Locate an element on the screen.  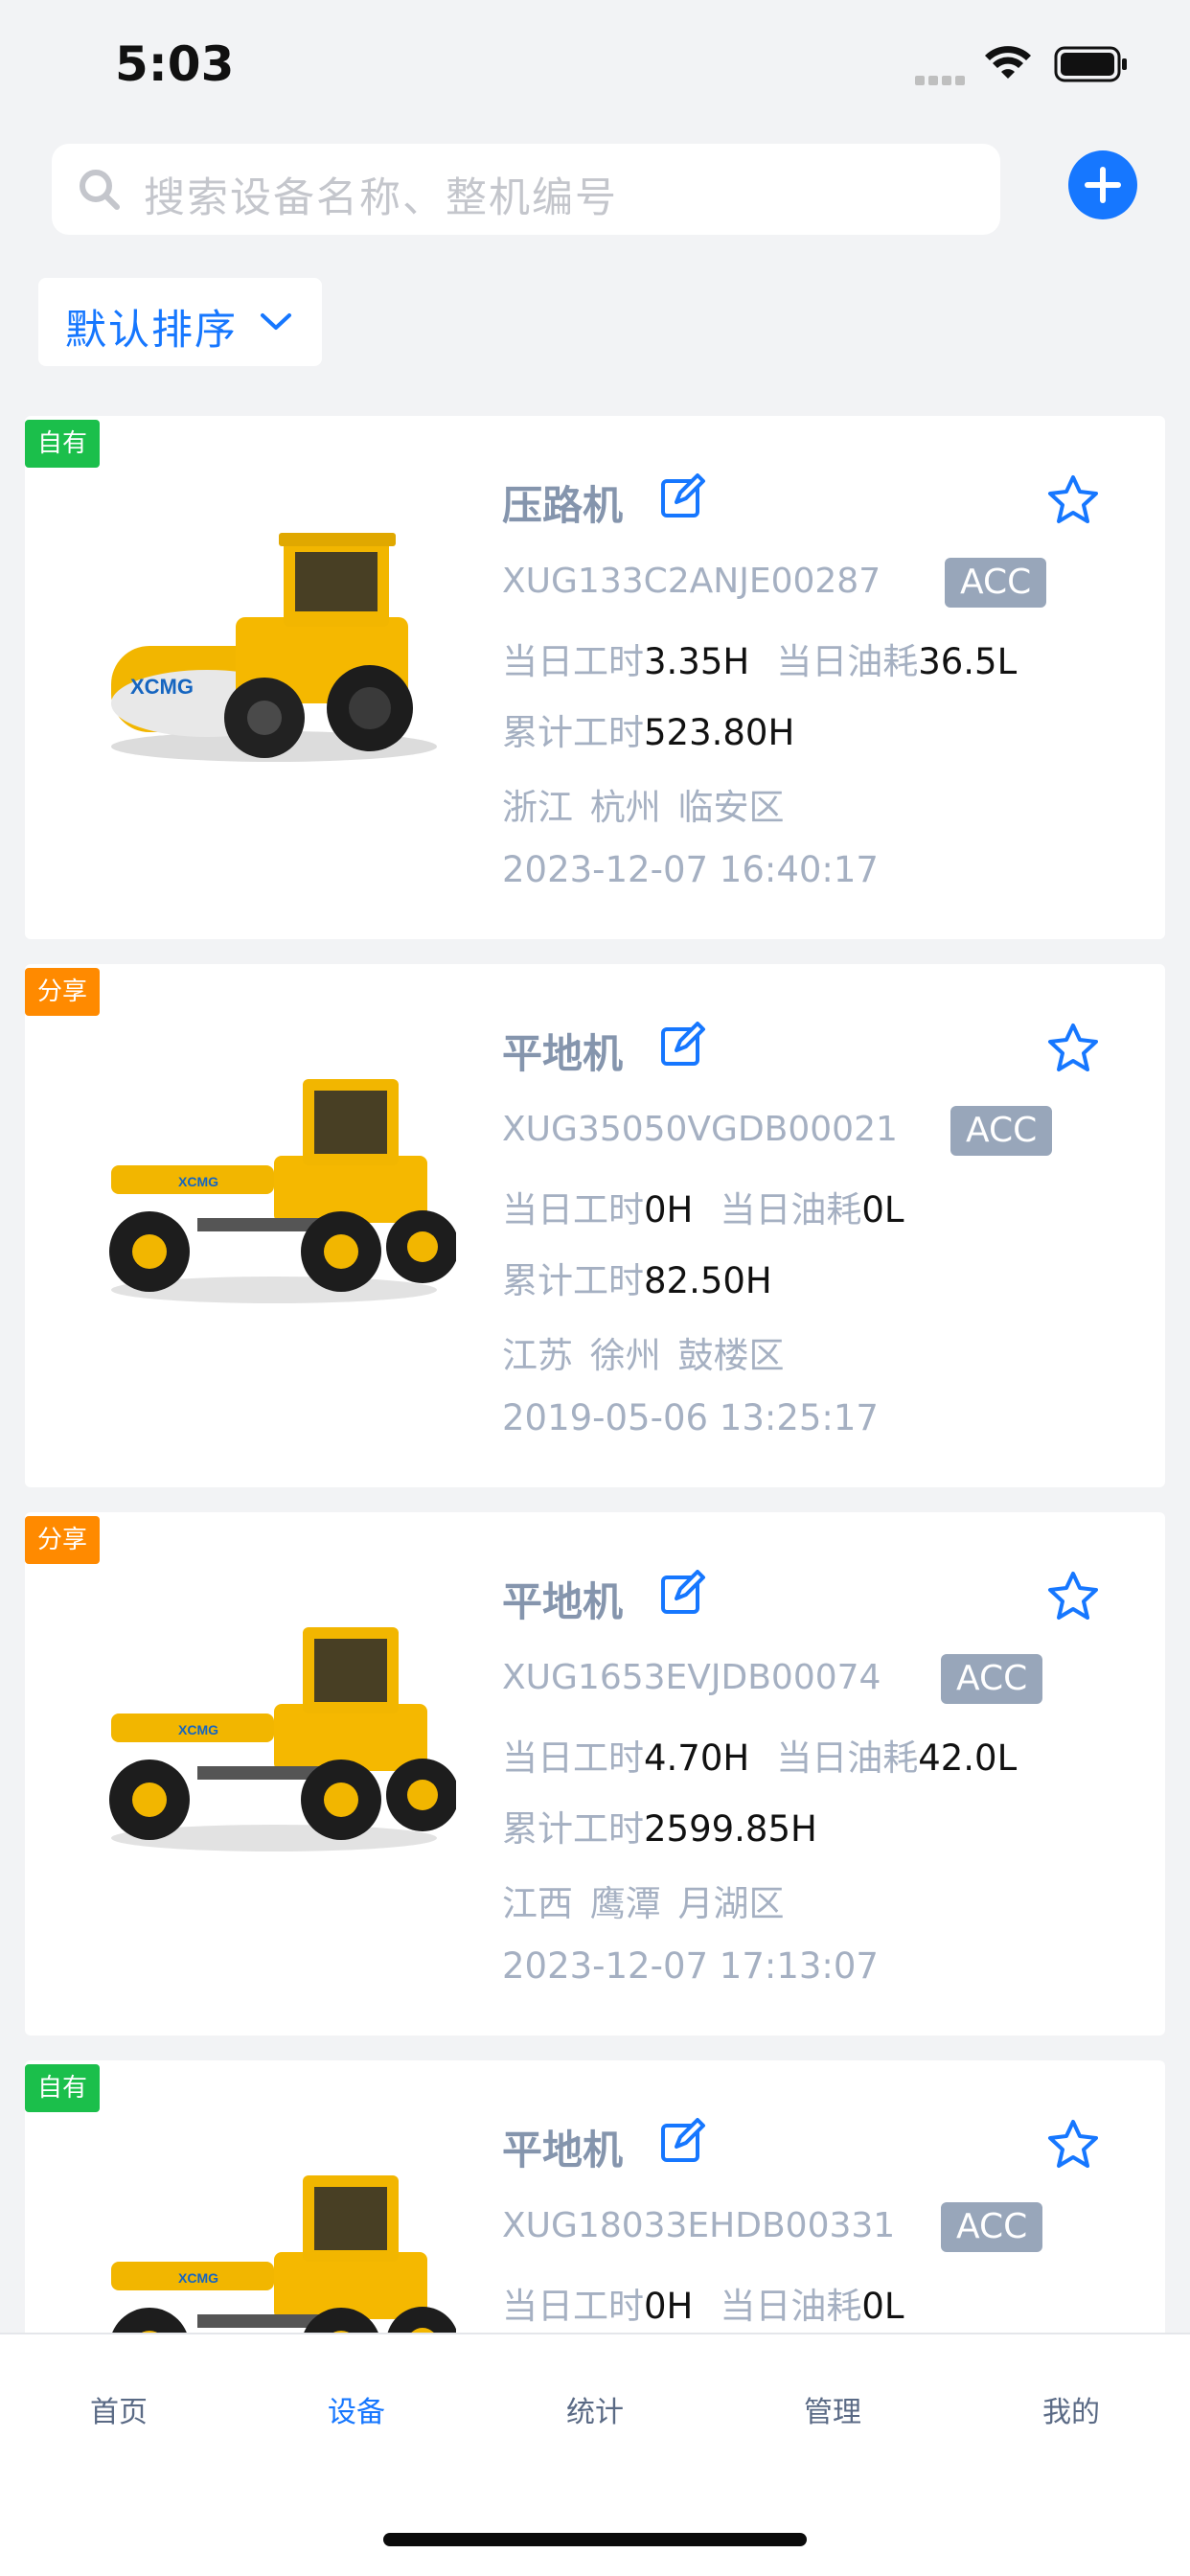
sort-label: 默认排序 is located at coordinates (151, 331).